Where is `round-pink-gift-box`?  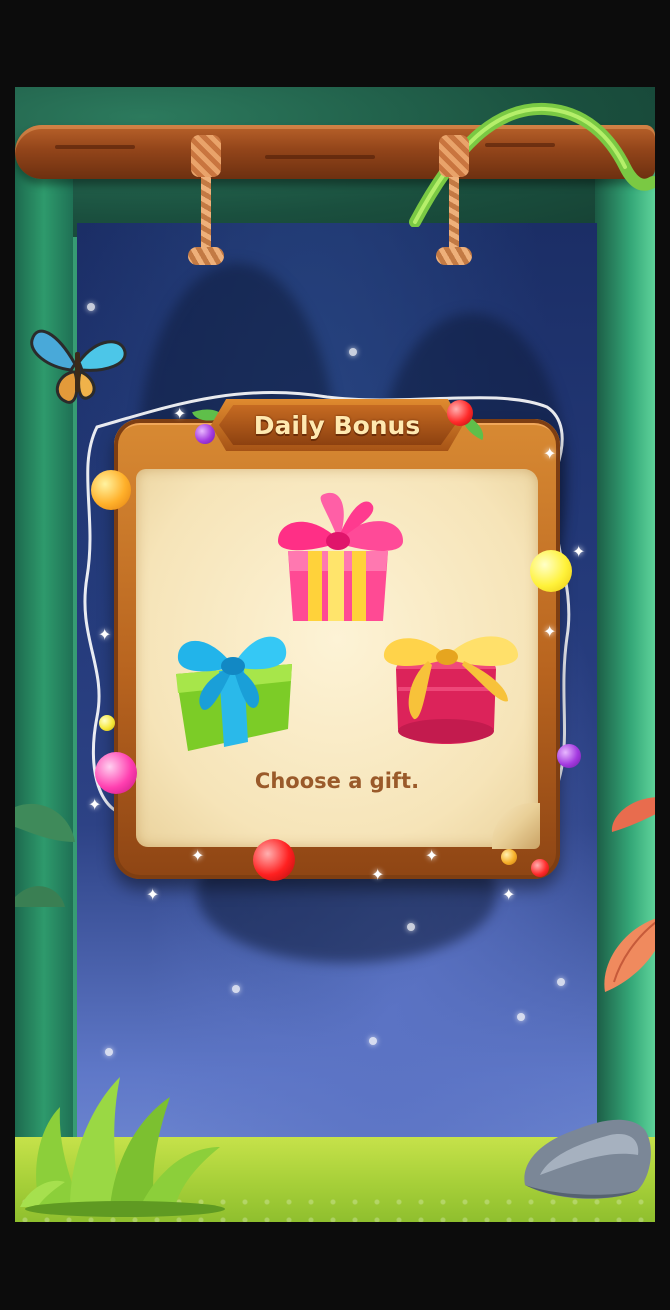 round-pink-gift-box is located at coordinates (448, 684).